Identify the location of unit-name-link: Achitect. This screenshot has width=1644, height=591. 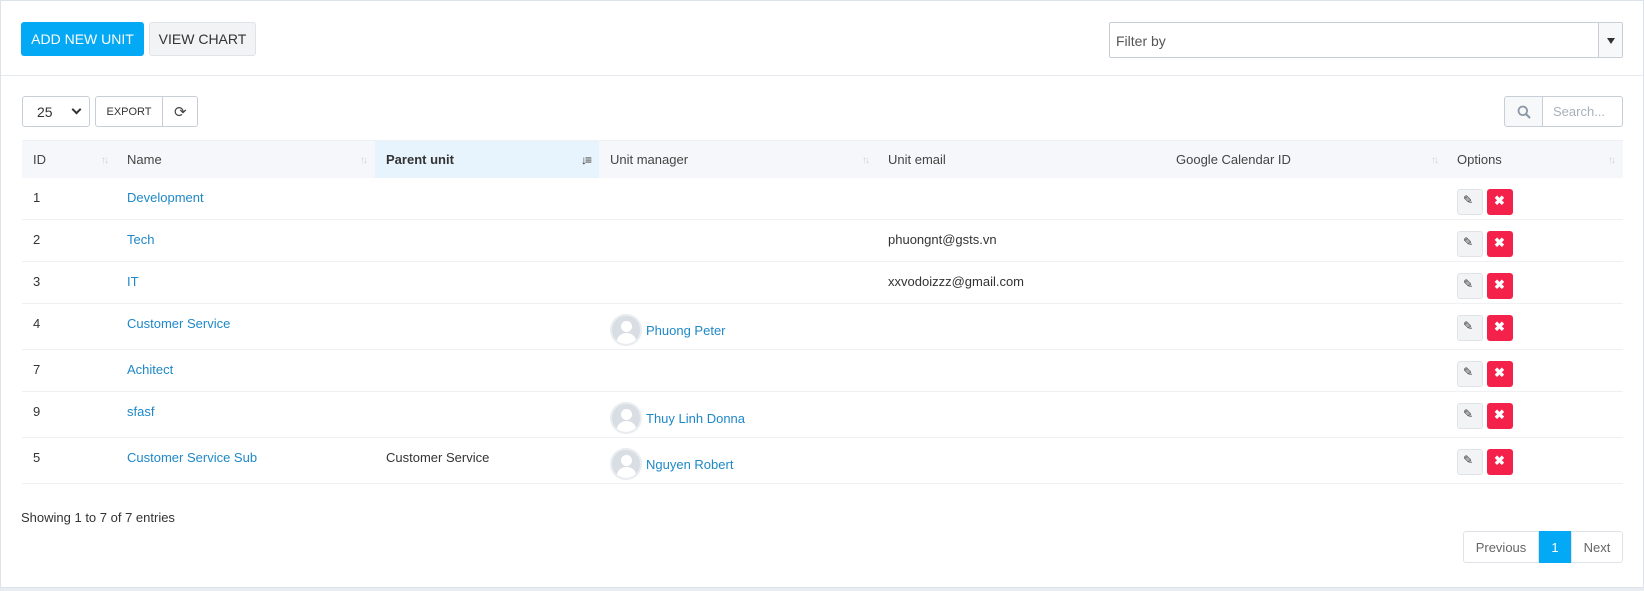
(251, 363).